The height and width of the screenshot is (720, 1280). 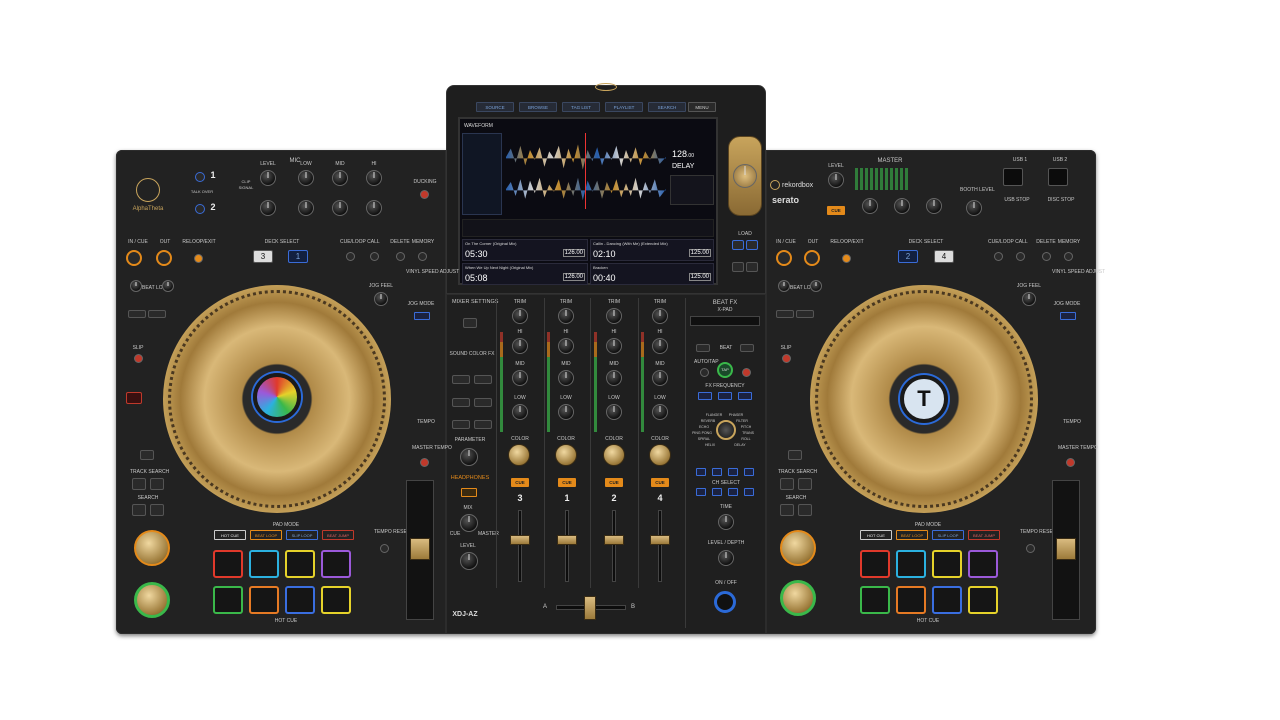 What do you see at coordinates (614, 346) in the screenshot?
I see `ch2-hi-knob` at bounding box center [614, 346].